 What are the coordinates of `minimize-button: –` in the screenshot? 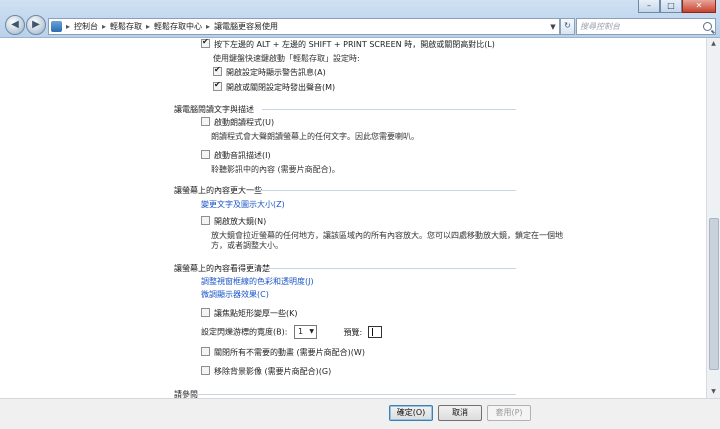 It's located at (649, 6).